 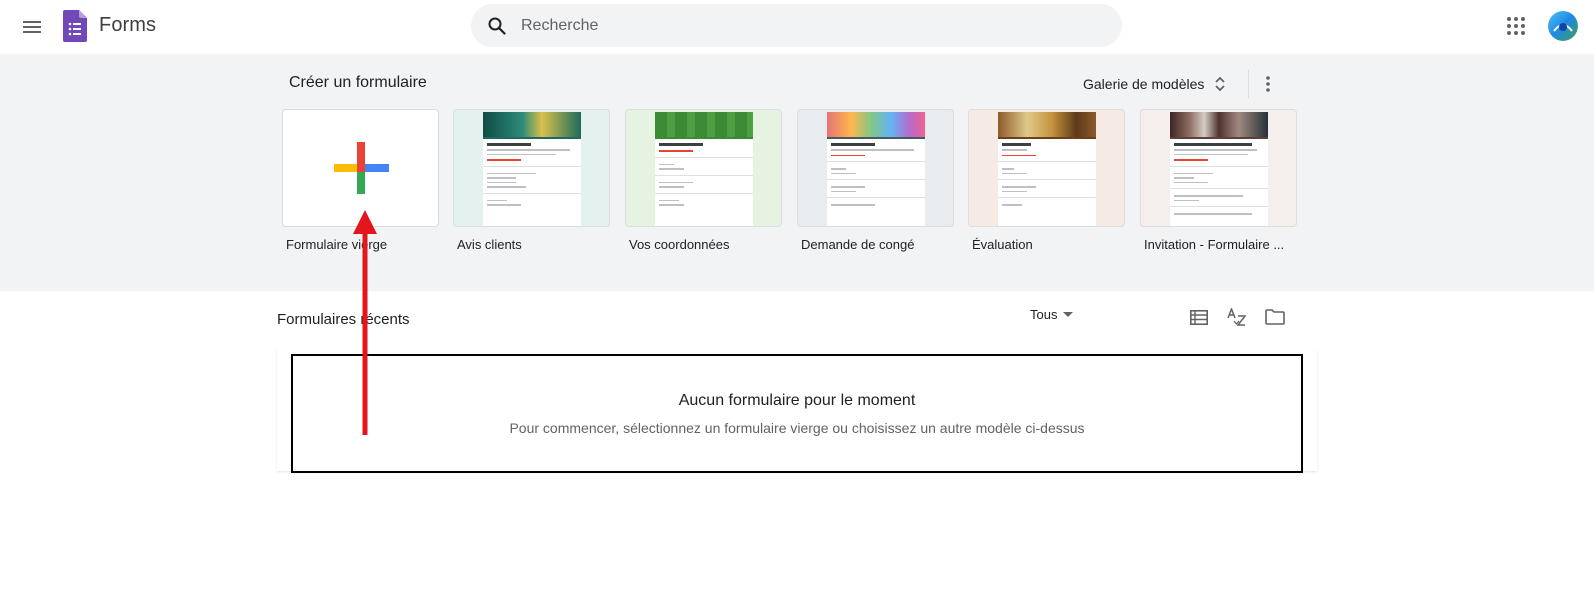 I want to click on toolbar-divider, so click(x=1248, y=84).